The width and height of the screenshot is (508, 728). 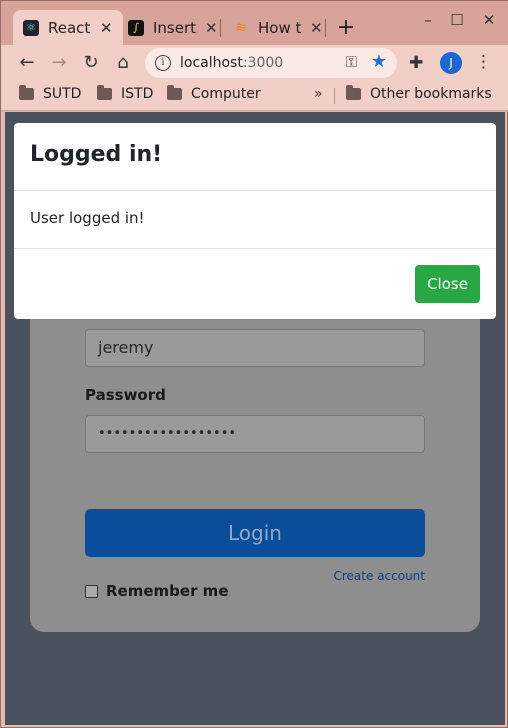 What do you see at coordinates (255, 434) in the screenshot?
I see `password-input: ••••••••••••••••••` at bounding box center [255, 434].